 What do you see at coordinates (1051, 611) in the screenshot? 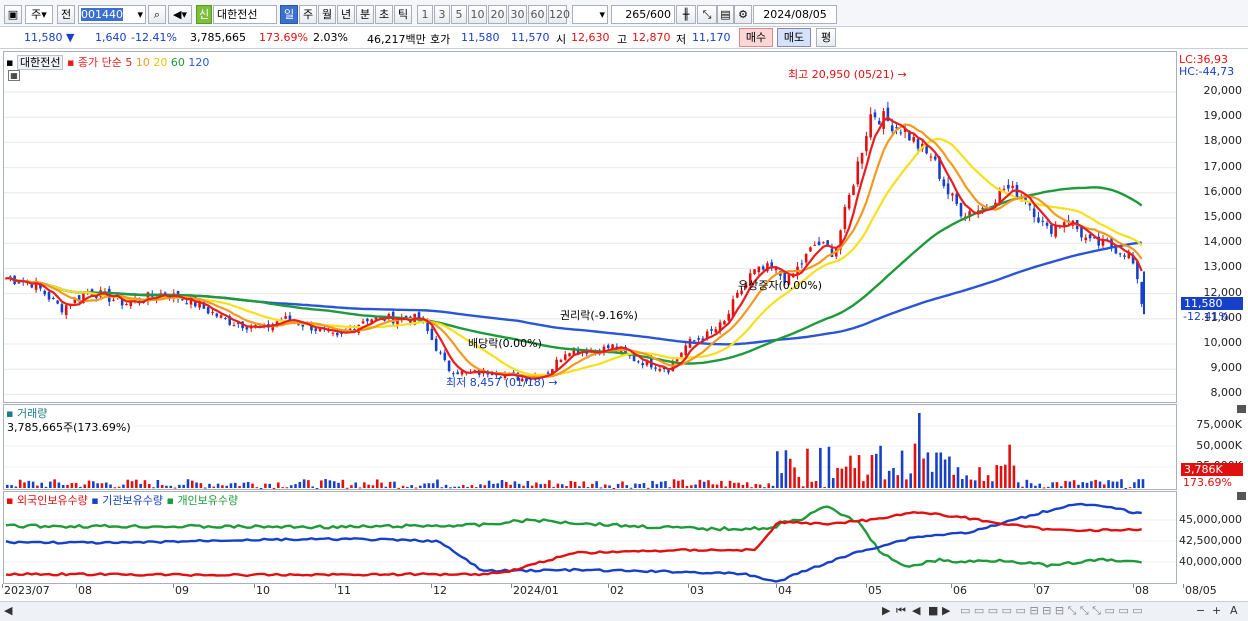
I see `layout-icons: ▭ ▭ ▭ ▭ ▭ ⊟ ⊟ ⊟ ⤡ ⤡ ⤡ ▭ ▭ ▭` at bounding box center [1051, 611].